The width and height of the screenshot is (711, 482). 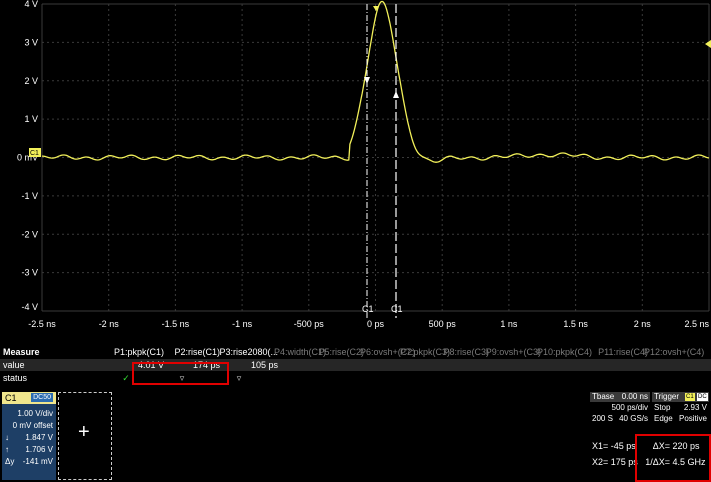 I want to click on plus-icon: +, so click(x=84, y=432).